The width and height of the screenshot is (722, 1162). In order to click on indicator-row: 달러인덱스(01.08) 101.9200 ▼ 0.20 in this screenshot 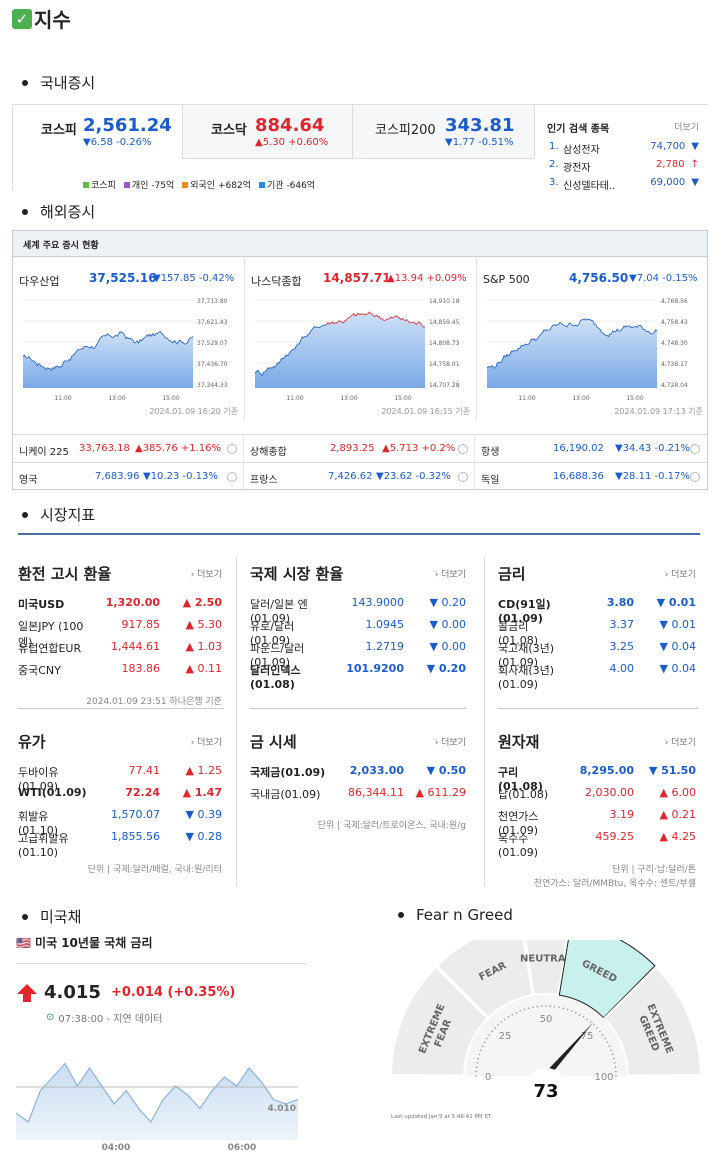, I will do `click(358, 676)`.